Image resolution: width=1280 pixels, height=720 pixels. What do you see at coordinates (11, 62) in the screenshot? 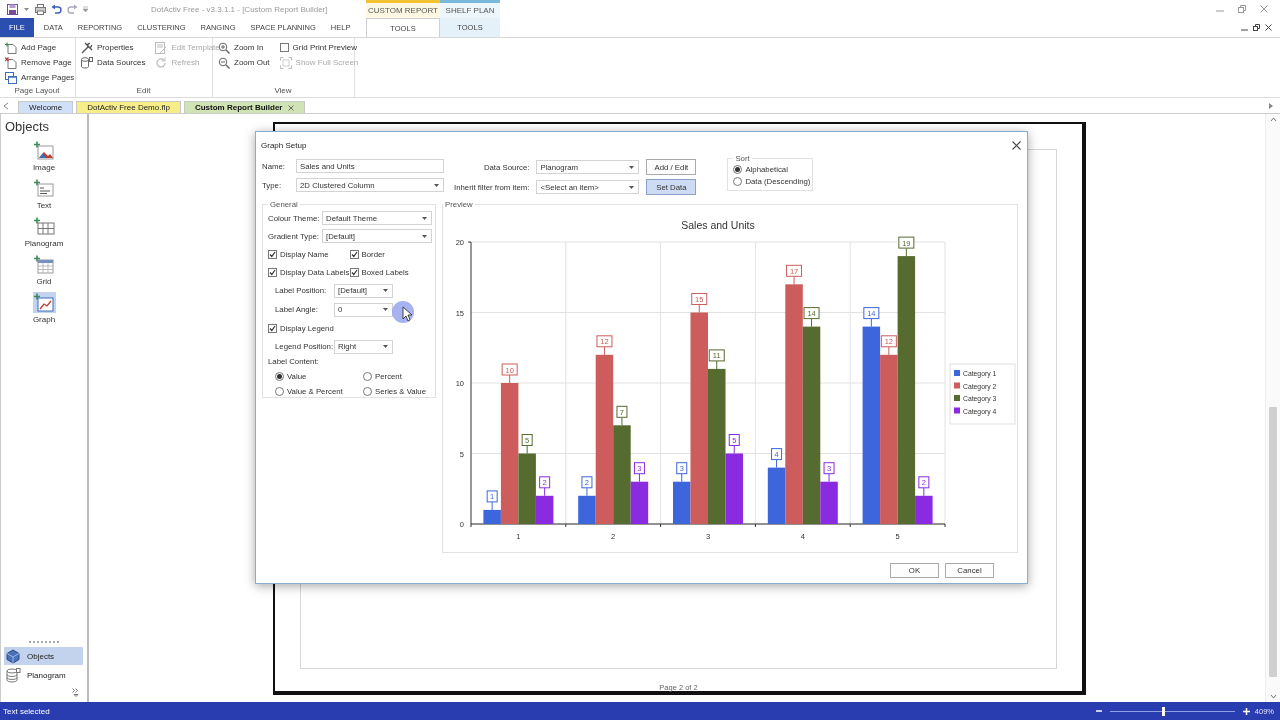
I see `remove-page-icon` at bounding box center [11, 62].